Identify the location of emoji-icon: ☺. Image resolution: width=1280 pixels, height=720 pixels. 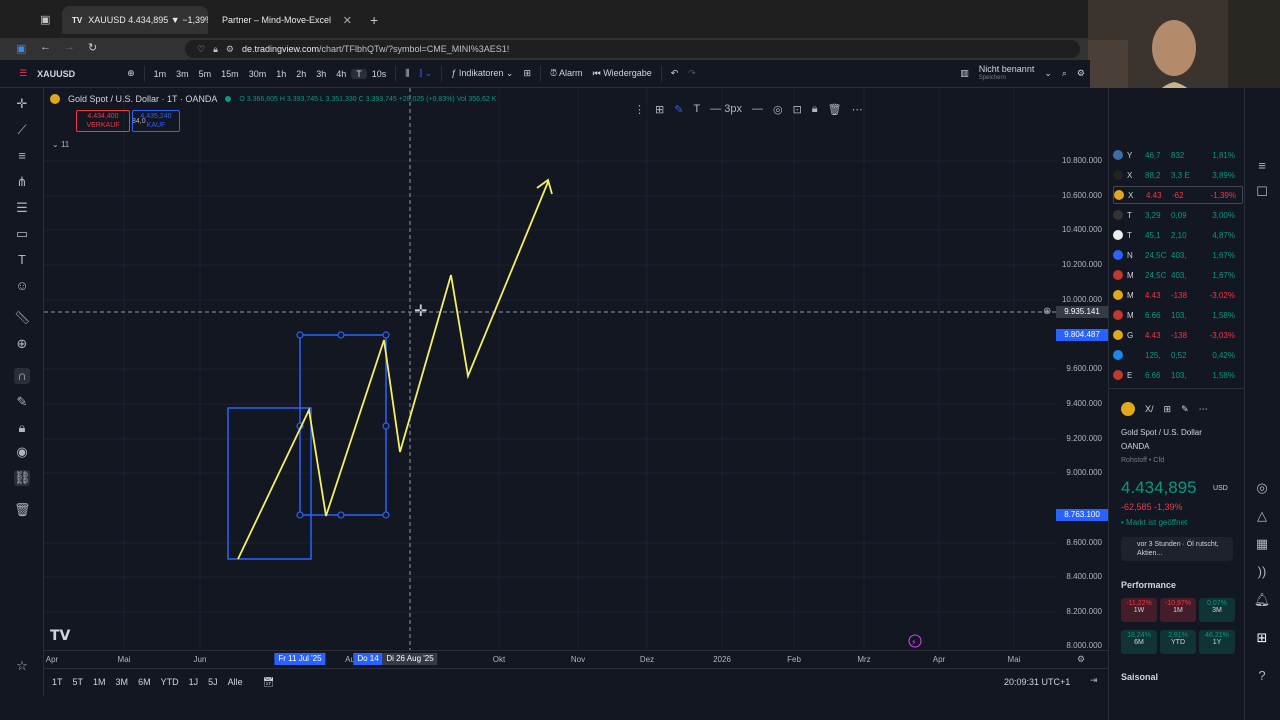
(22, 286).